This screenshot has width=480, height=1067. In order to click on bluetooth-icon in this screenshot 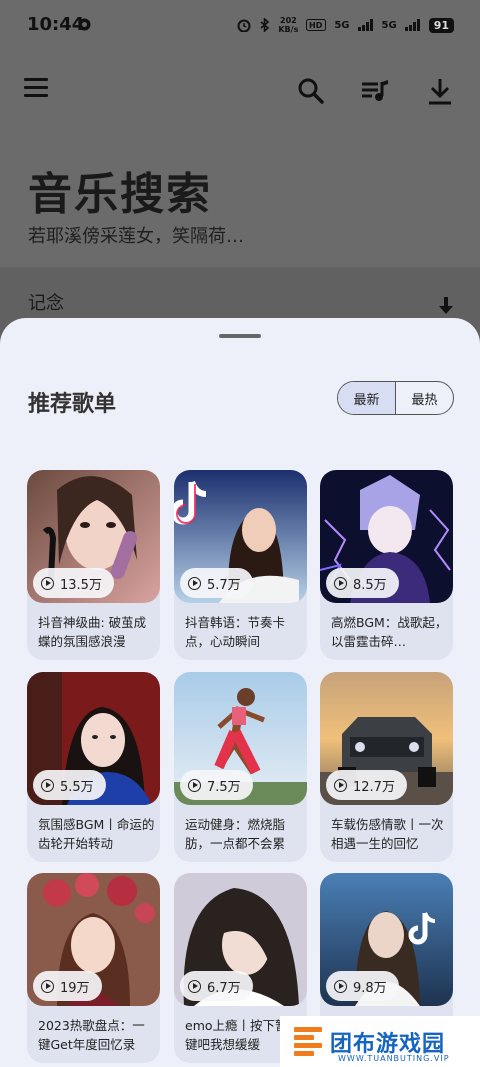, I will do `click(265, 25)`.